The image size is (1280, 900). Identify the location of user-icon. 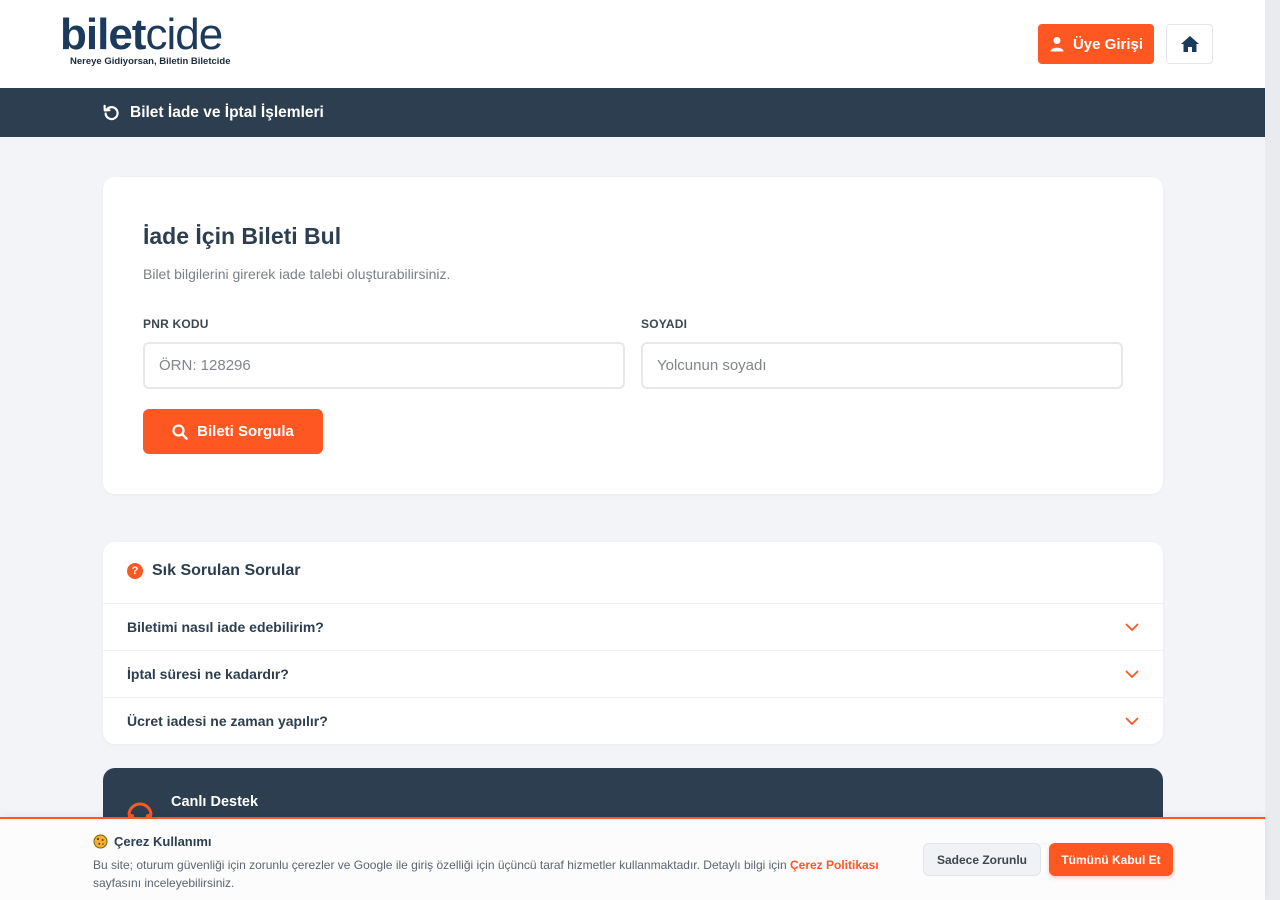
(1057, 44).